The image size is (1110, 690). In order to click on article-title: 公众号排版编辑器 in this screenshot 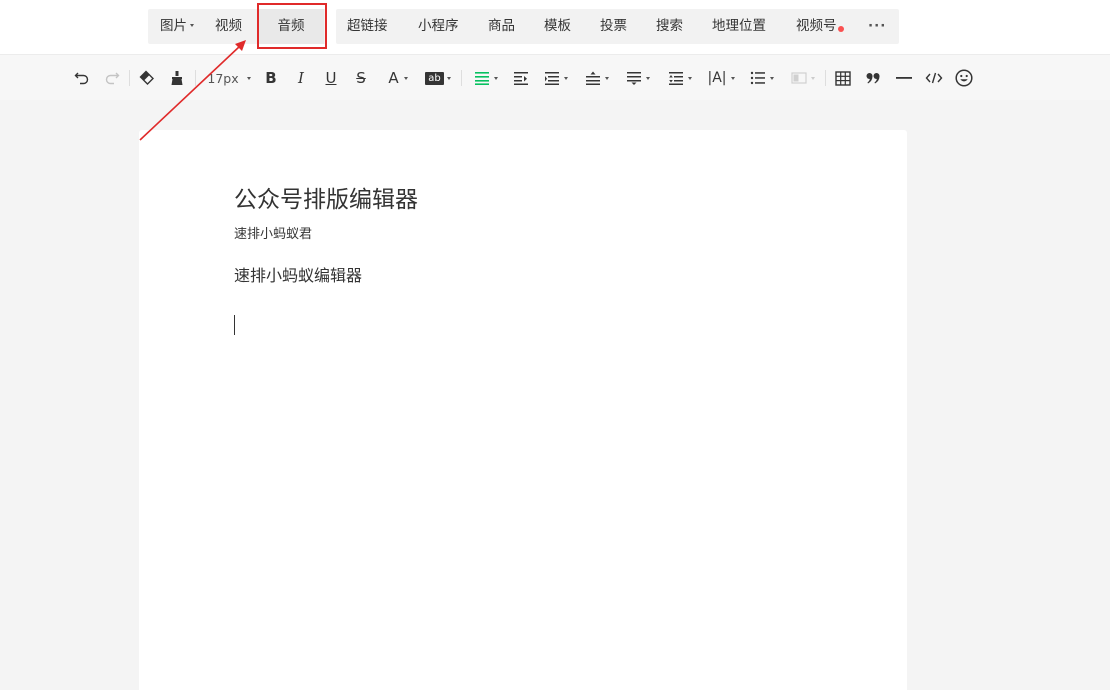, I will do `click(326, 197)`.